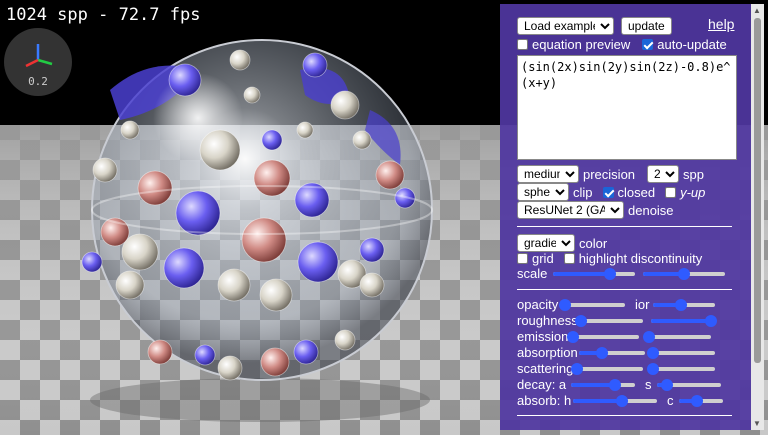 The width and height of the screenshot is (768, 435). I want to click on absorption-slider-b, so click(681, 353).